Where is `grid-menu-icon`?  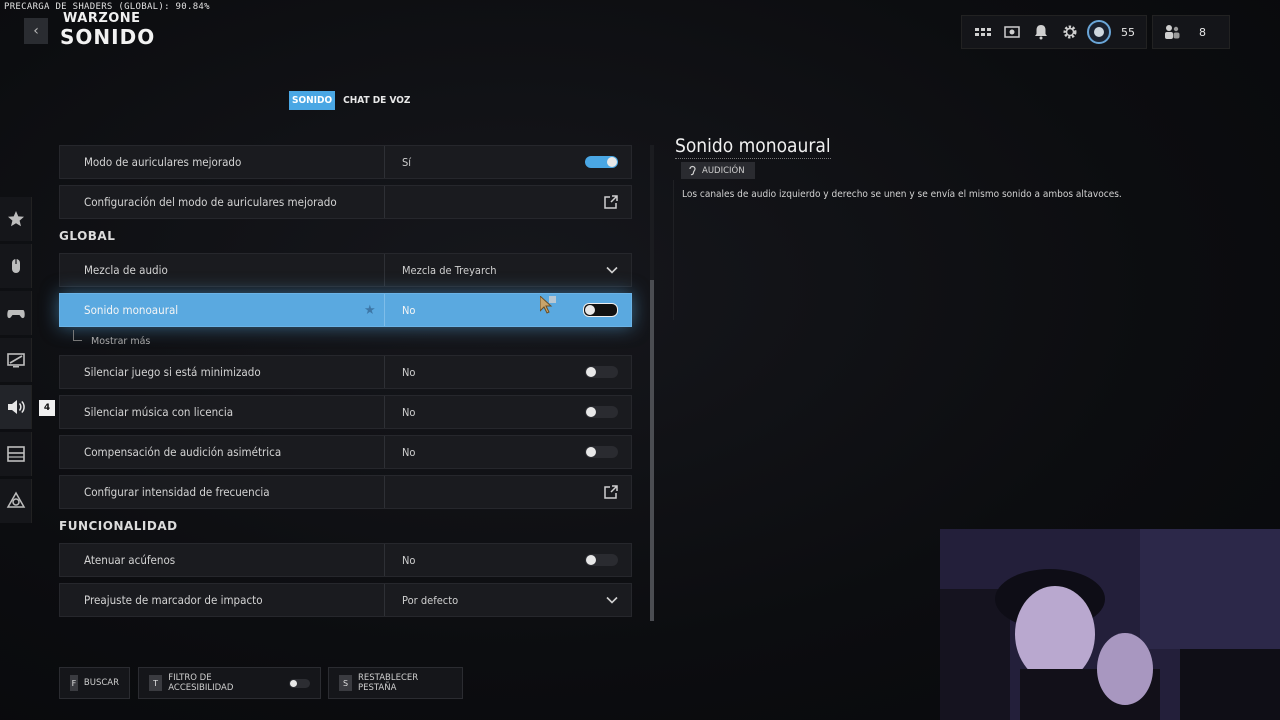
grid-menu-icon is located at coordinates (982, 32).